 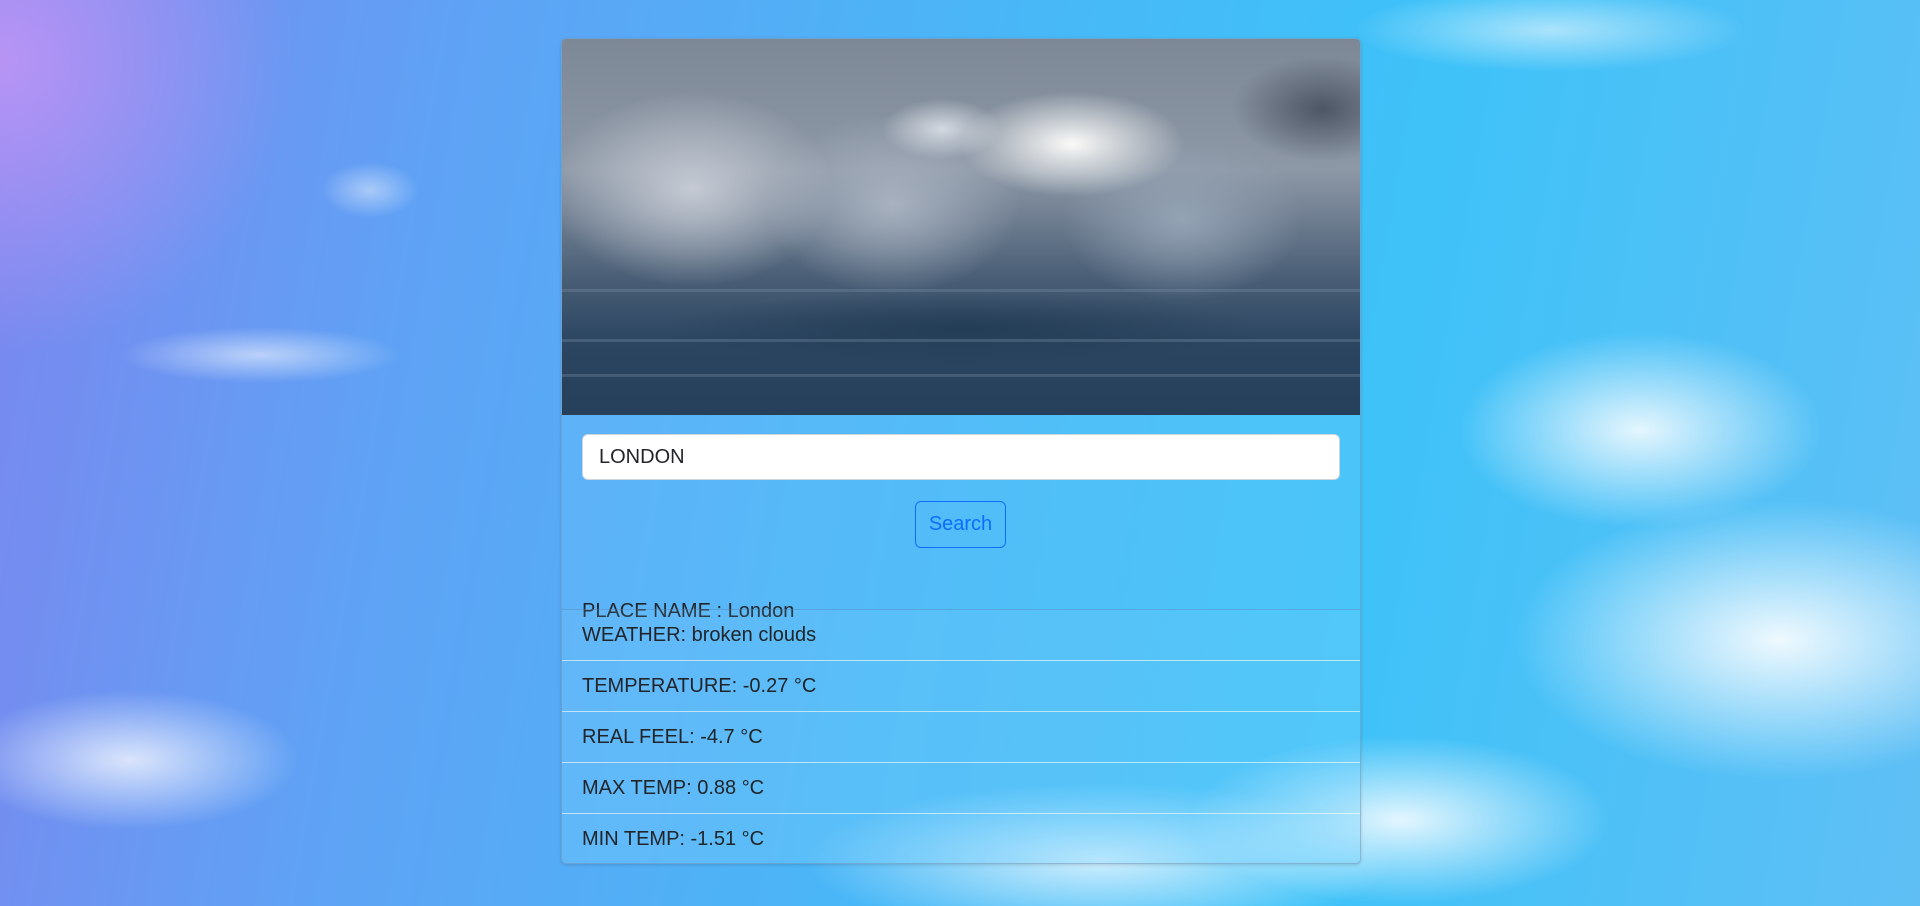 I want to click on city-search-input, so click(x=961, y=457).